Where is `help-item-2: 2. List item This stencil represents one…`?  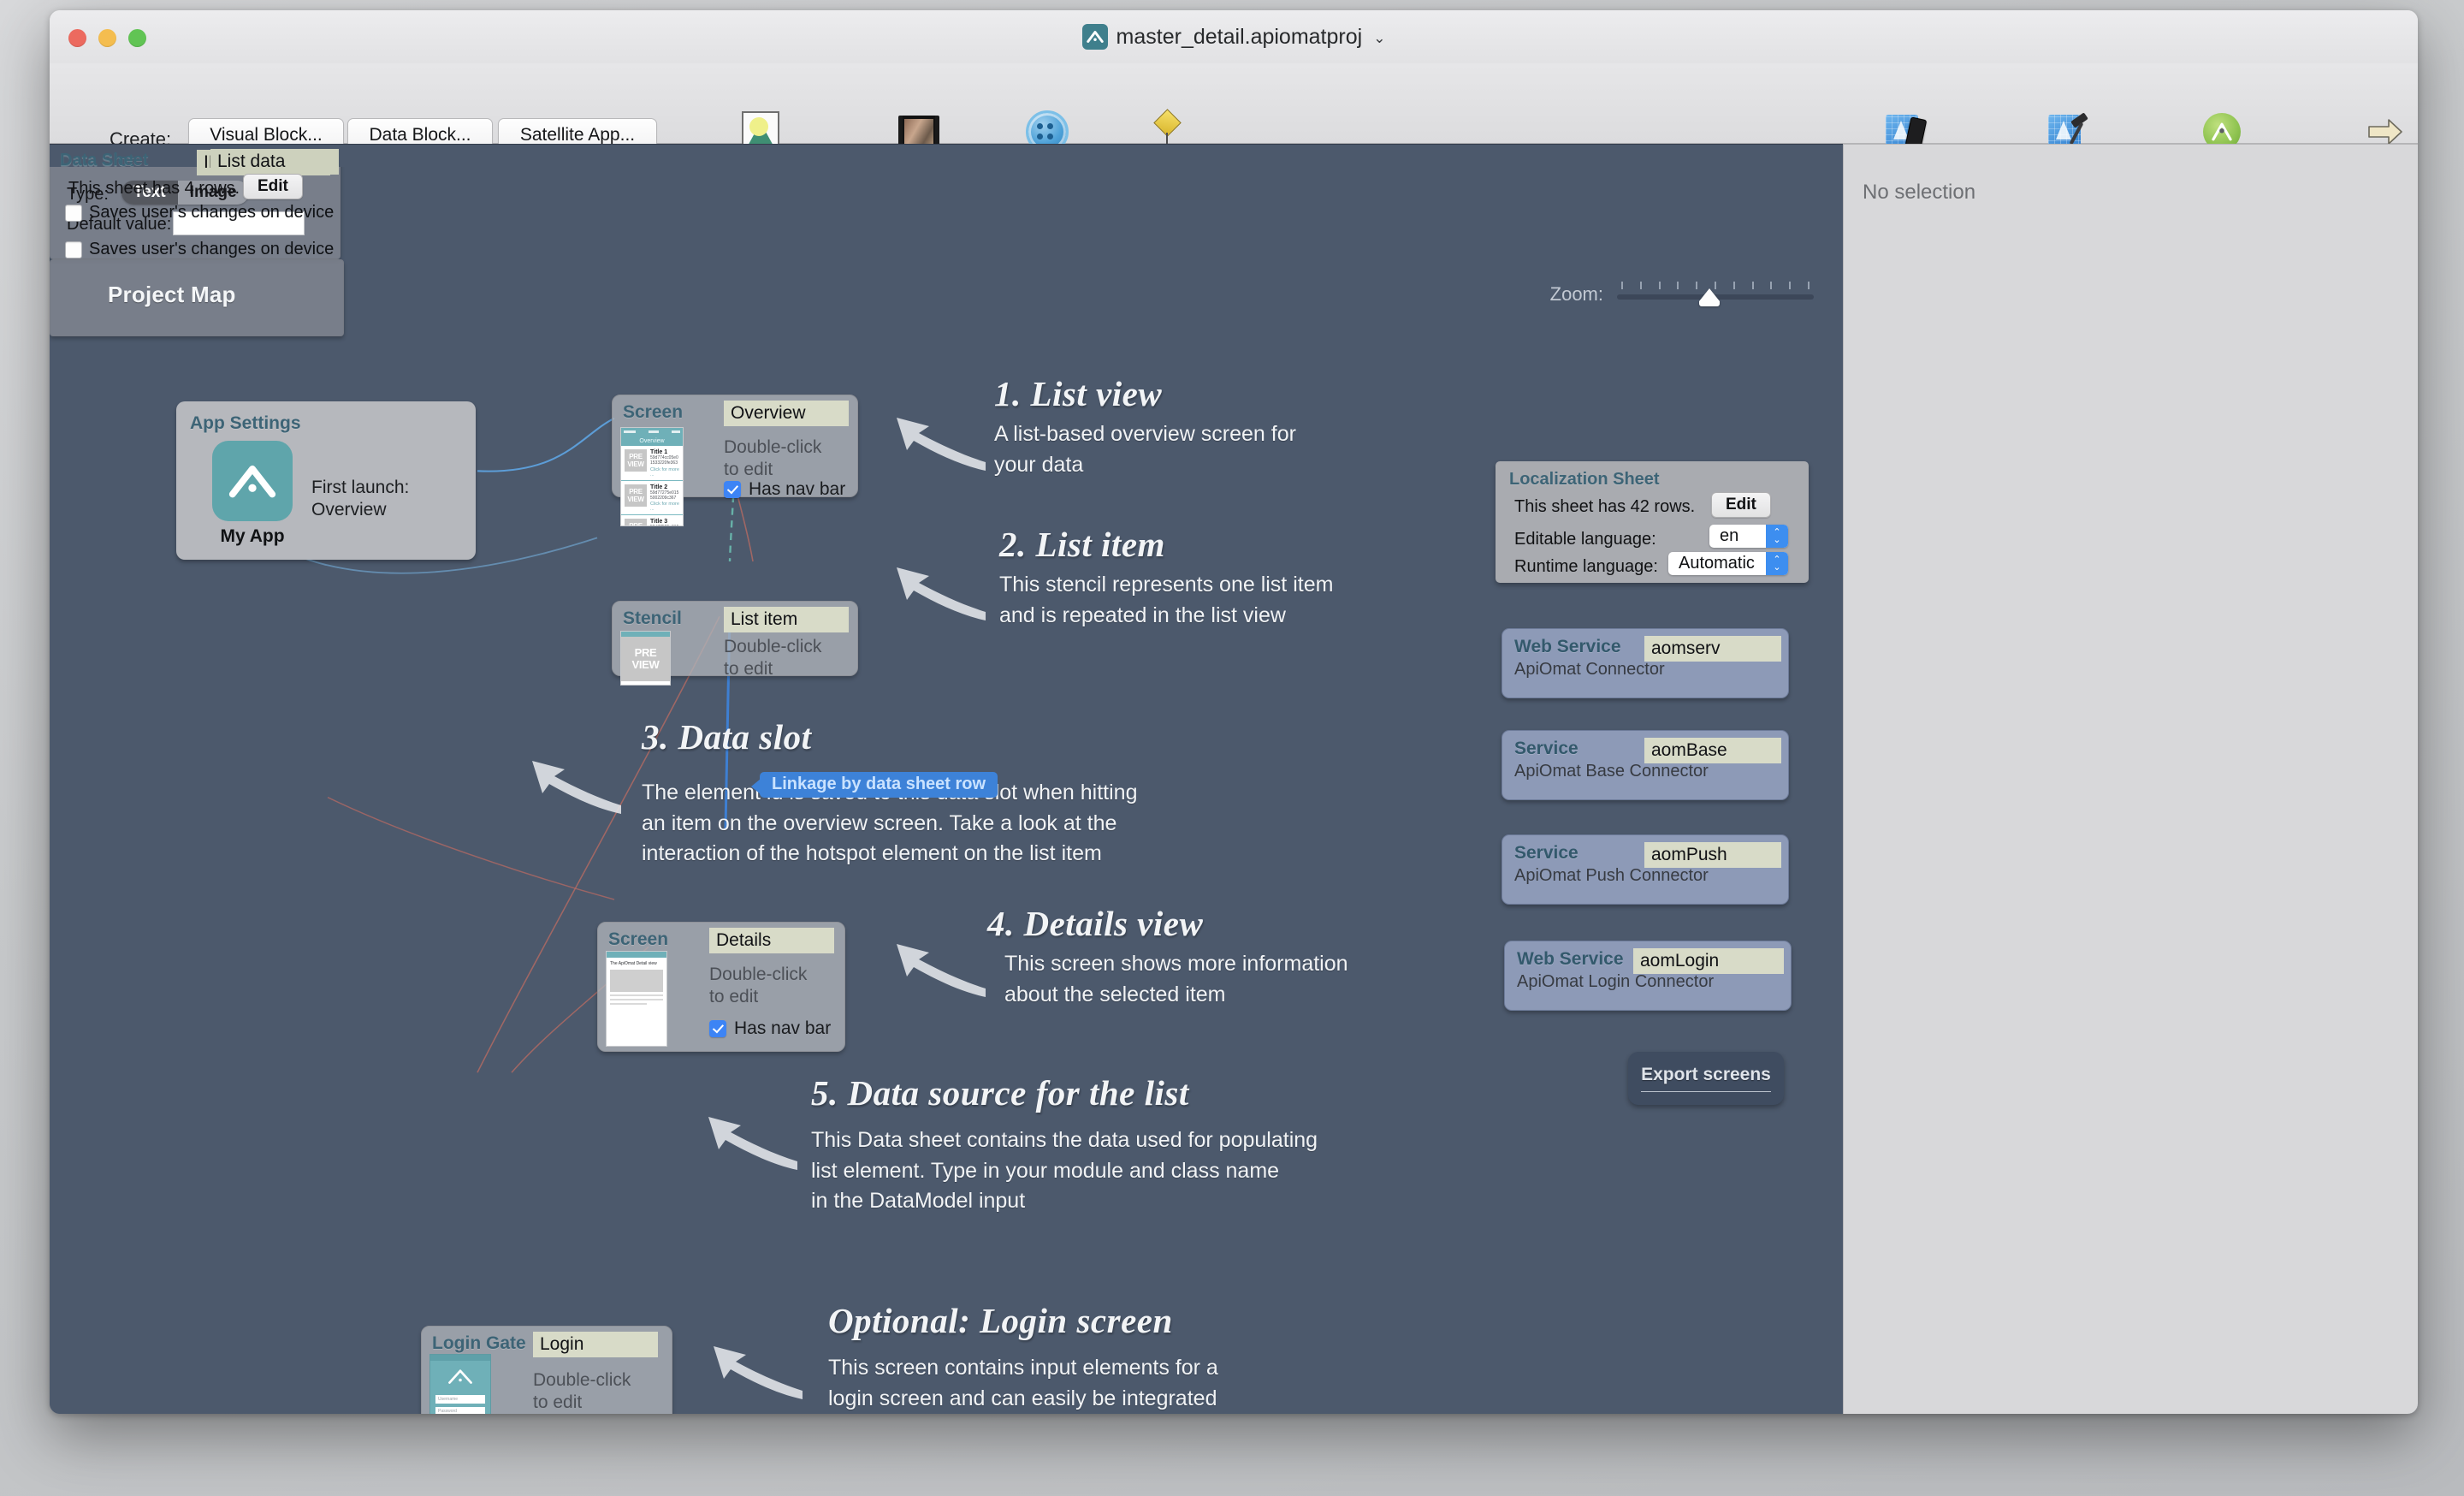 help-item-2: 2. List item This stencil represents one… is located at coordinates (1256, 577).